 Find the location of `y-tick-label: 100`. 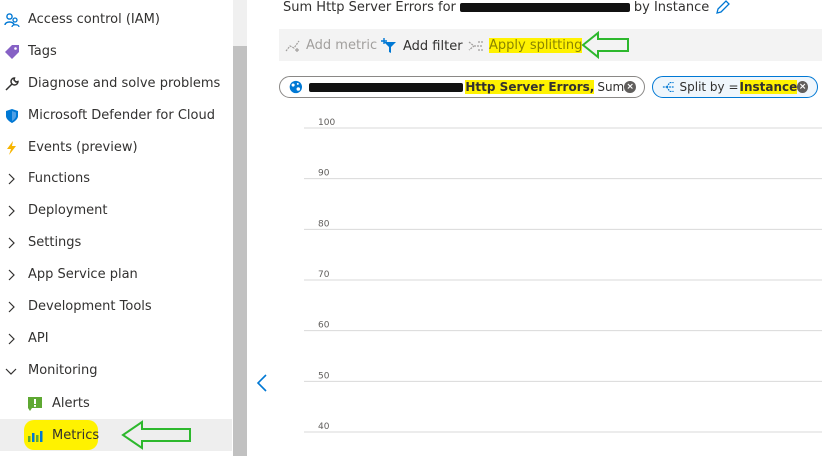

y-tick-label: 100 is located at coordinates (326, 123).